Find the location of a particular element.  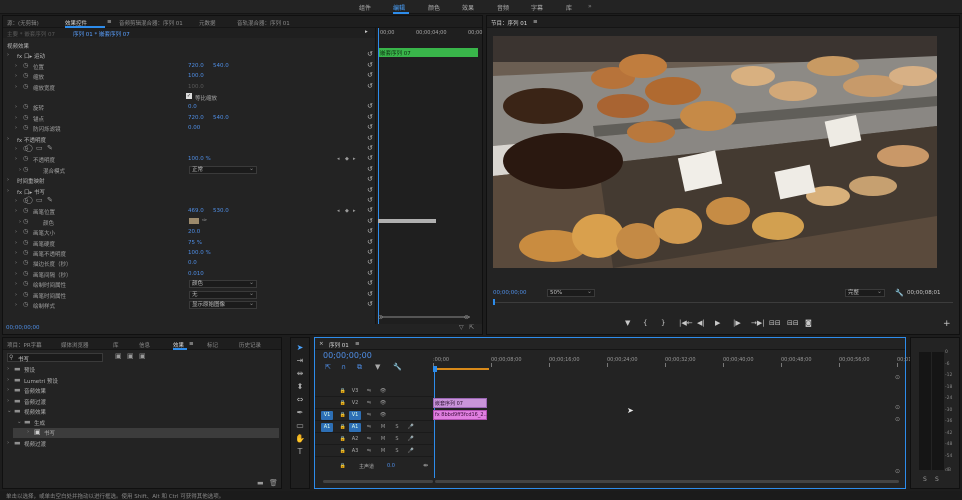

track-target-a1: A1 is located at coordinates (355, 427).